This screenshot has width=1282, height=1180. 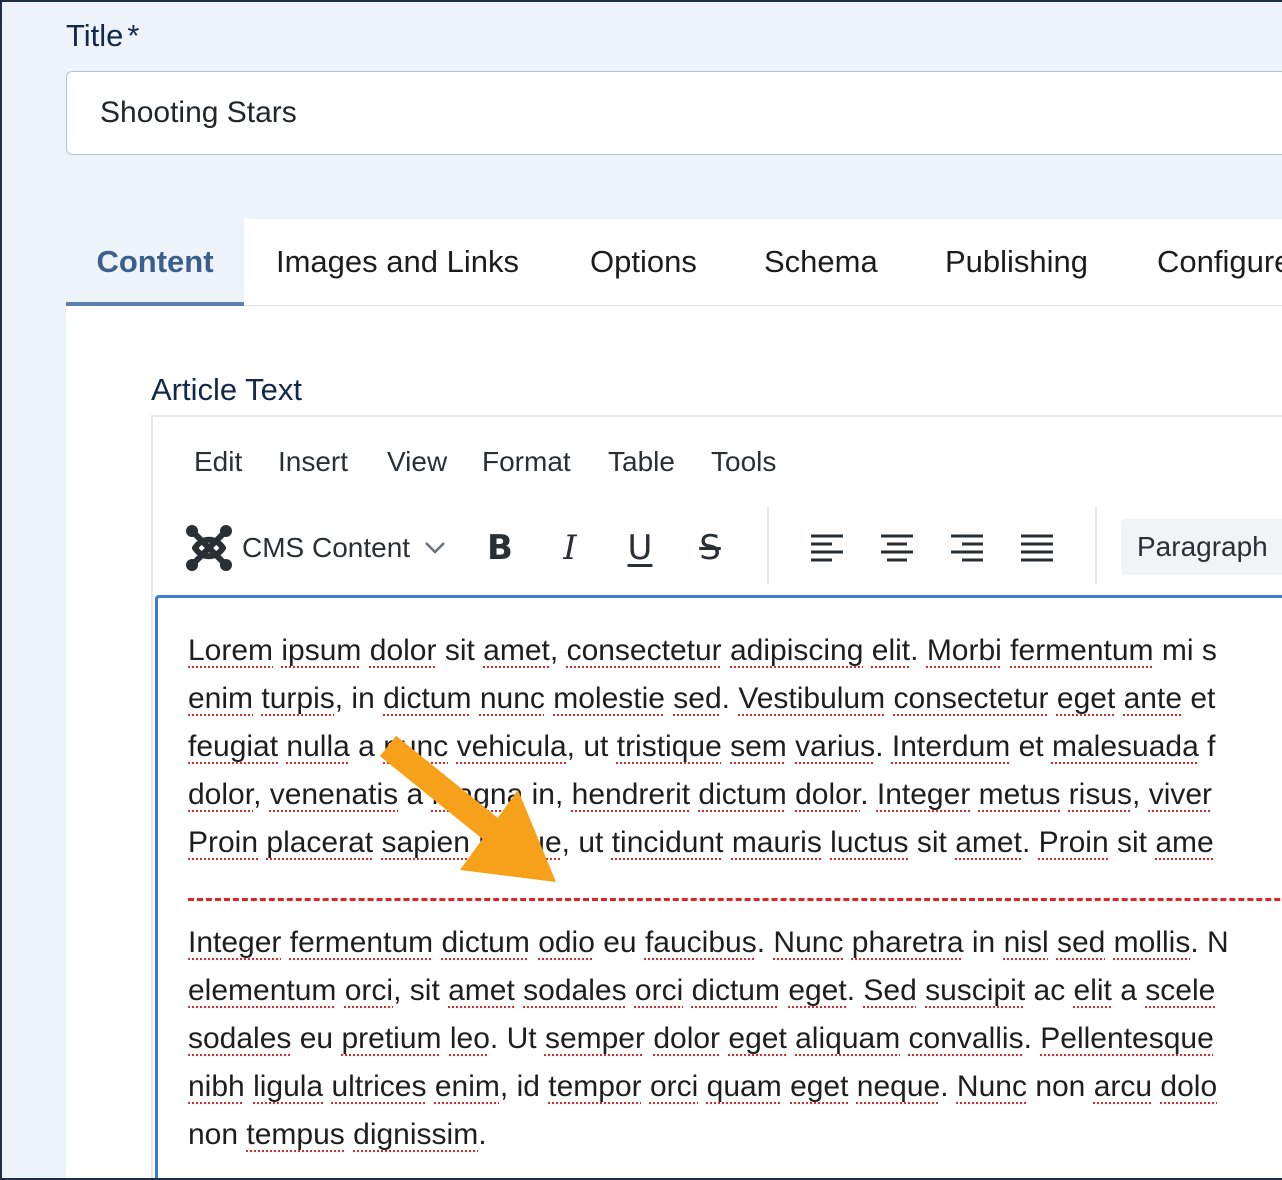 What do you see at coordinates (313, 462) in the screenshot?
I see `menu-insert: Insert` at bounding box center [313, 462].